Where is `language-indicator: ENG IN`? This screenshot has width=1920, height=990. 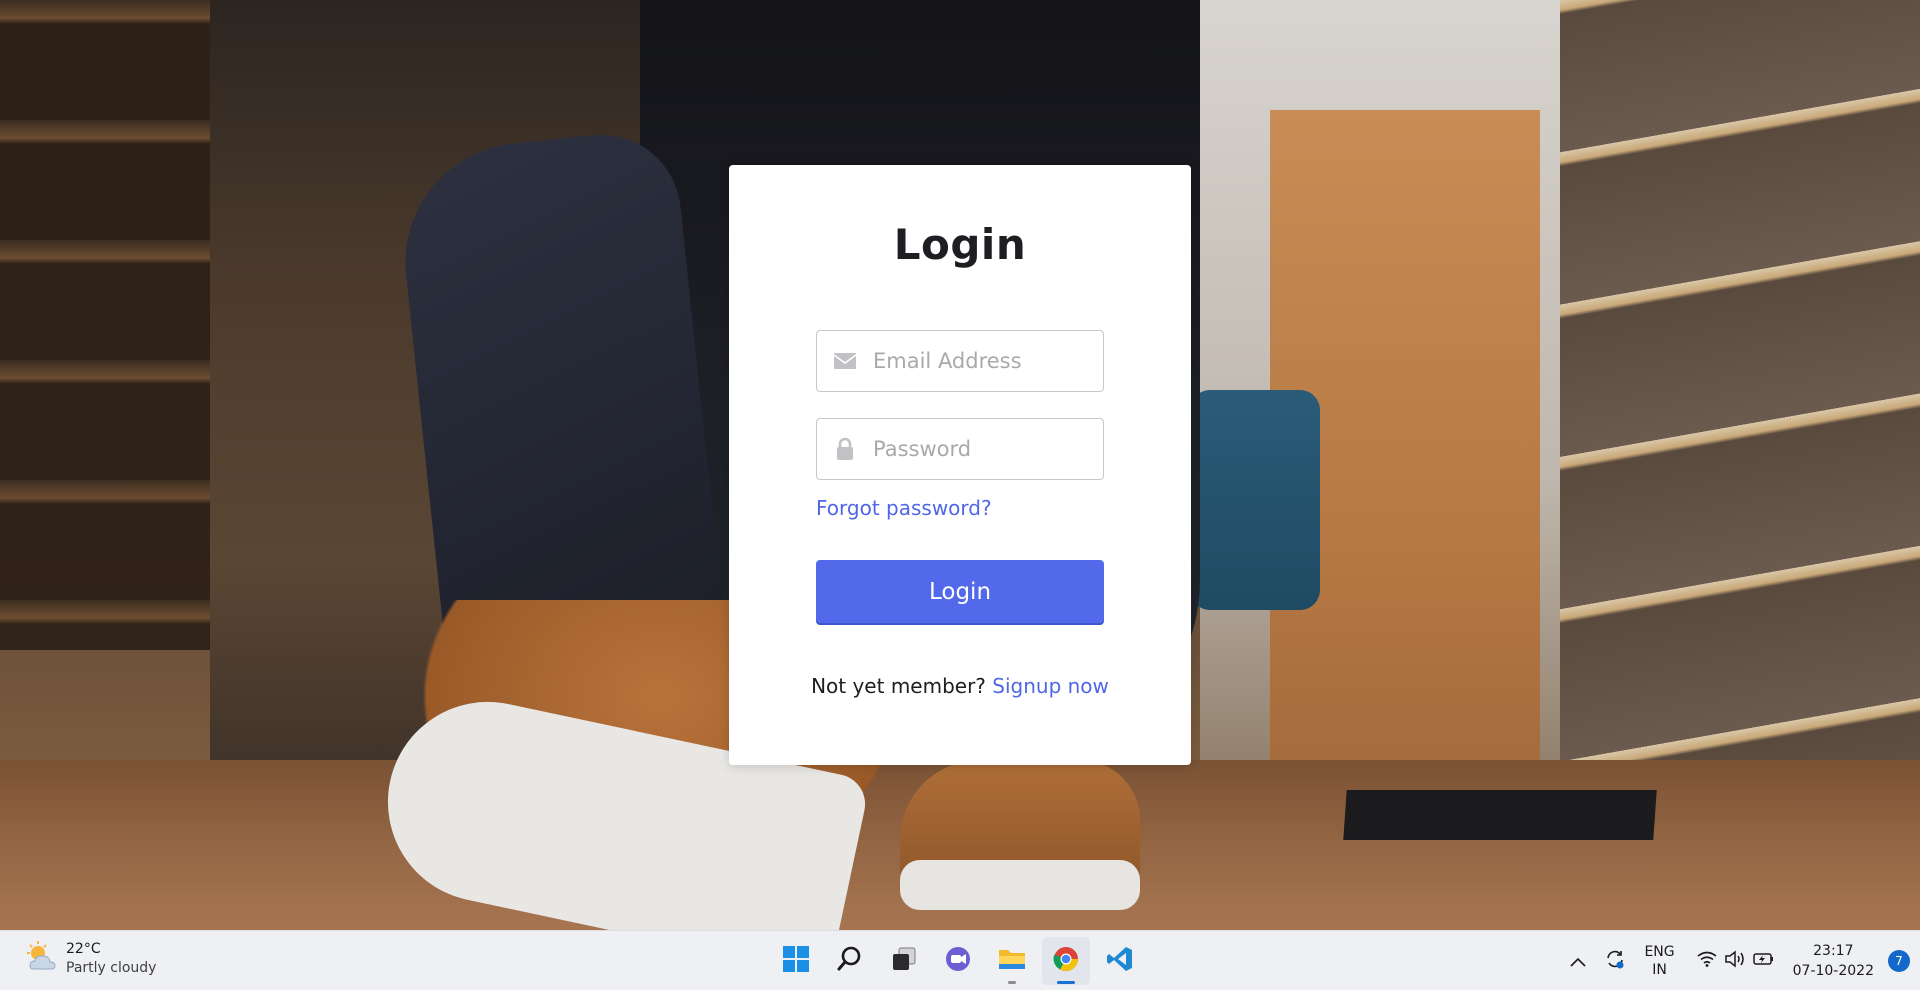
language-indicator: ENG IN is located at coordinates (1659, 961).